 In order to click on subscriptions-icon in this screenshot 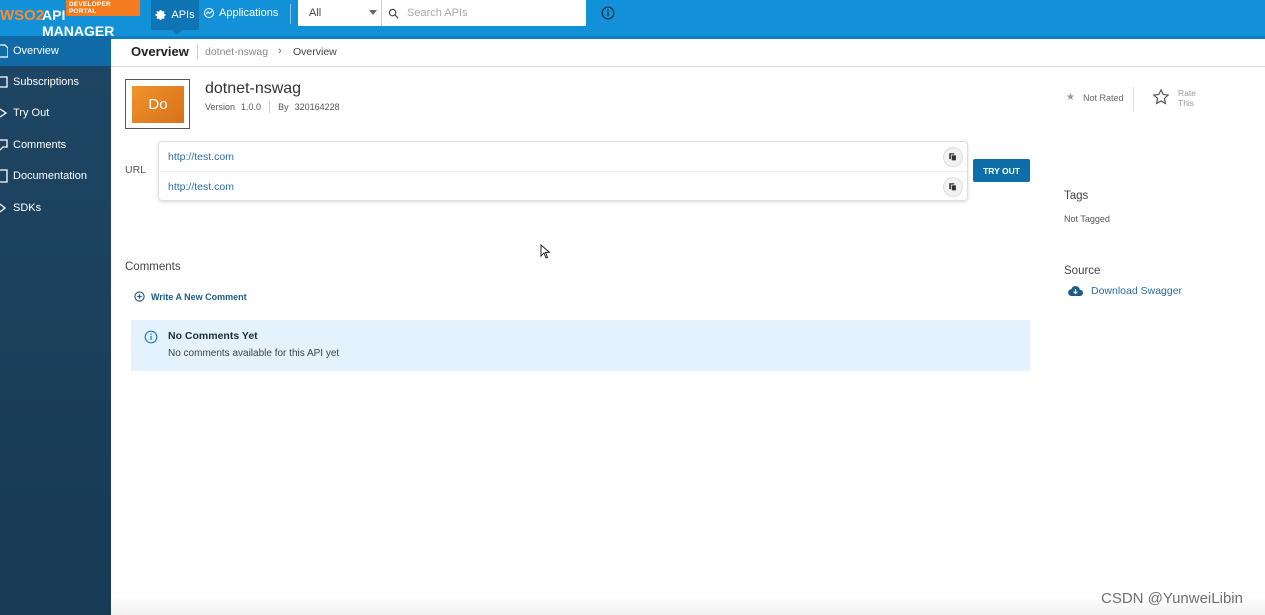, I will do `click(4, 82)`.